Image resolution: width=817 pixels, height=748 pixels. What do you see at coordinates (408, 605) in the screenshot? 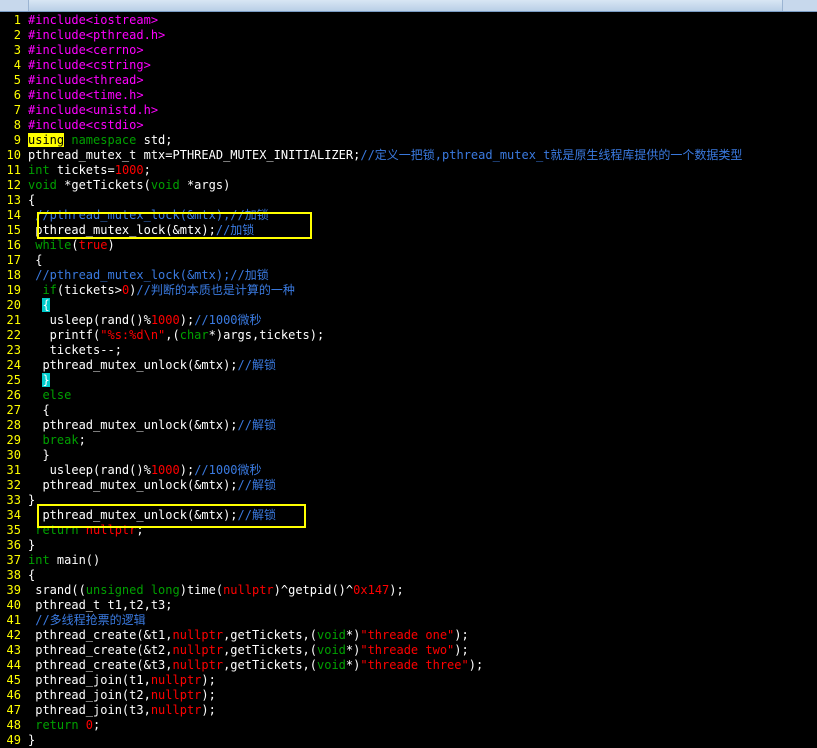
I see `code-line: 40 pthread_t t1,t2,t3;` at bounding box center [408, 605].